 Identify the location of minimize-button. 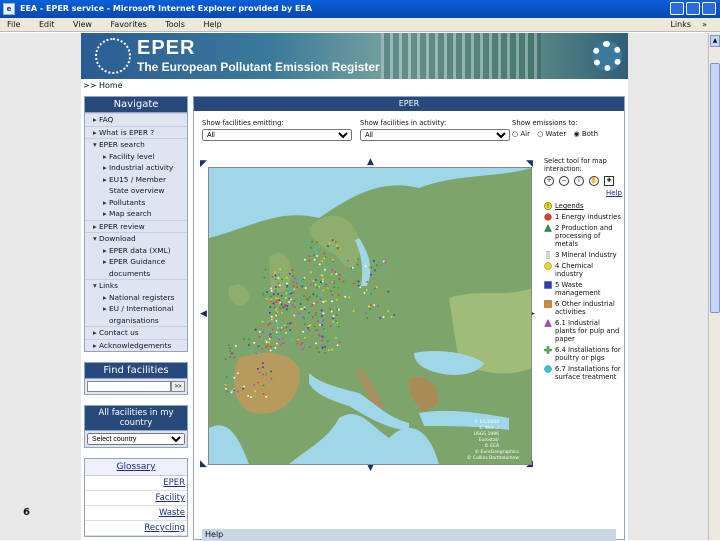
(677, 8).